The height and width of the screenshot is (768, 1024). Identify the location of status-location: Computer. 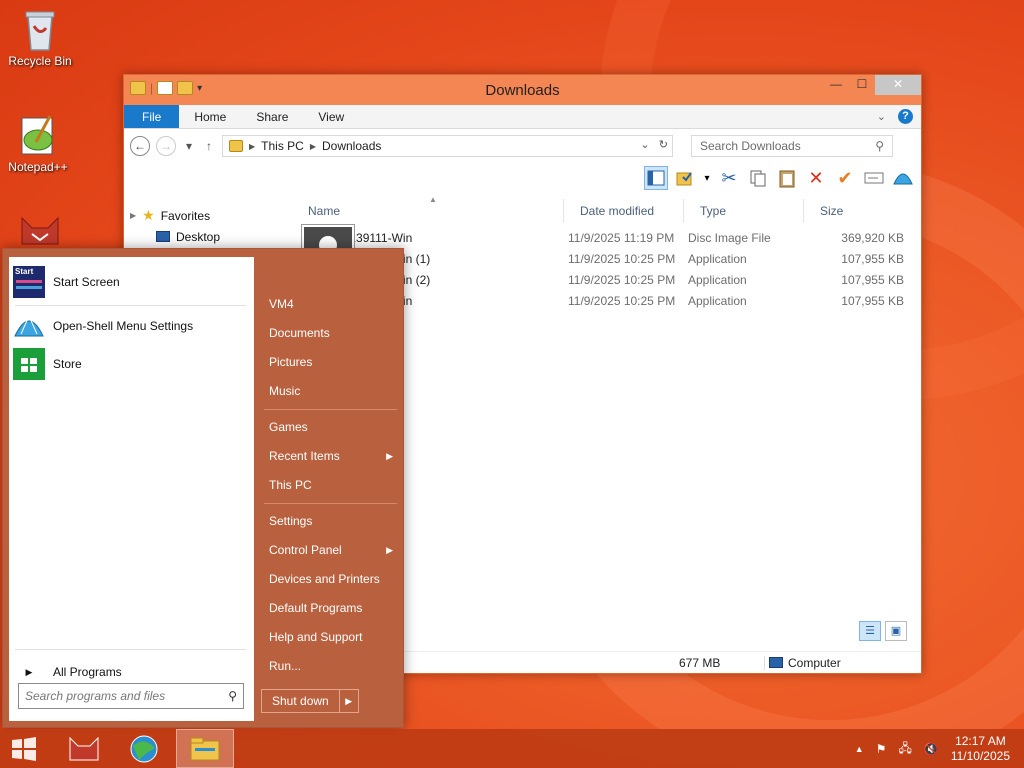
(814, 663).